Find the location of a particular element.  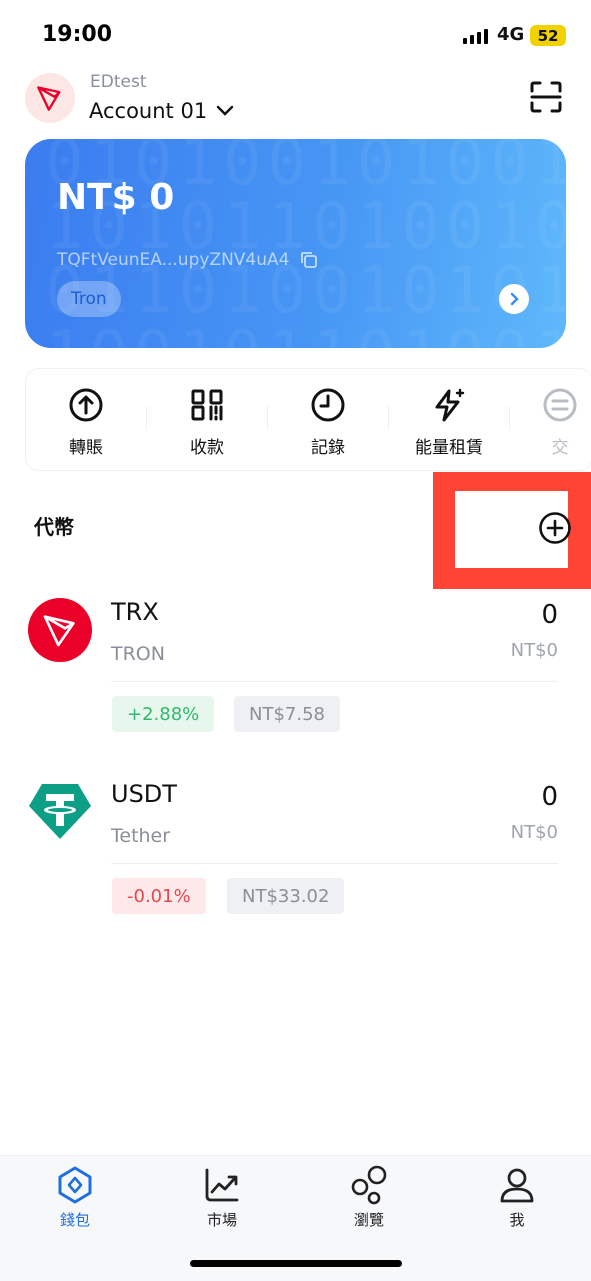

swap-label: 交 is located at coordinates (560, 448).